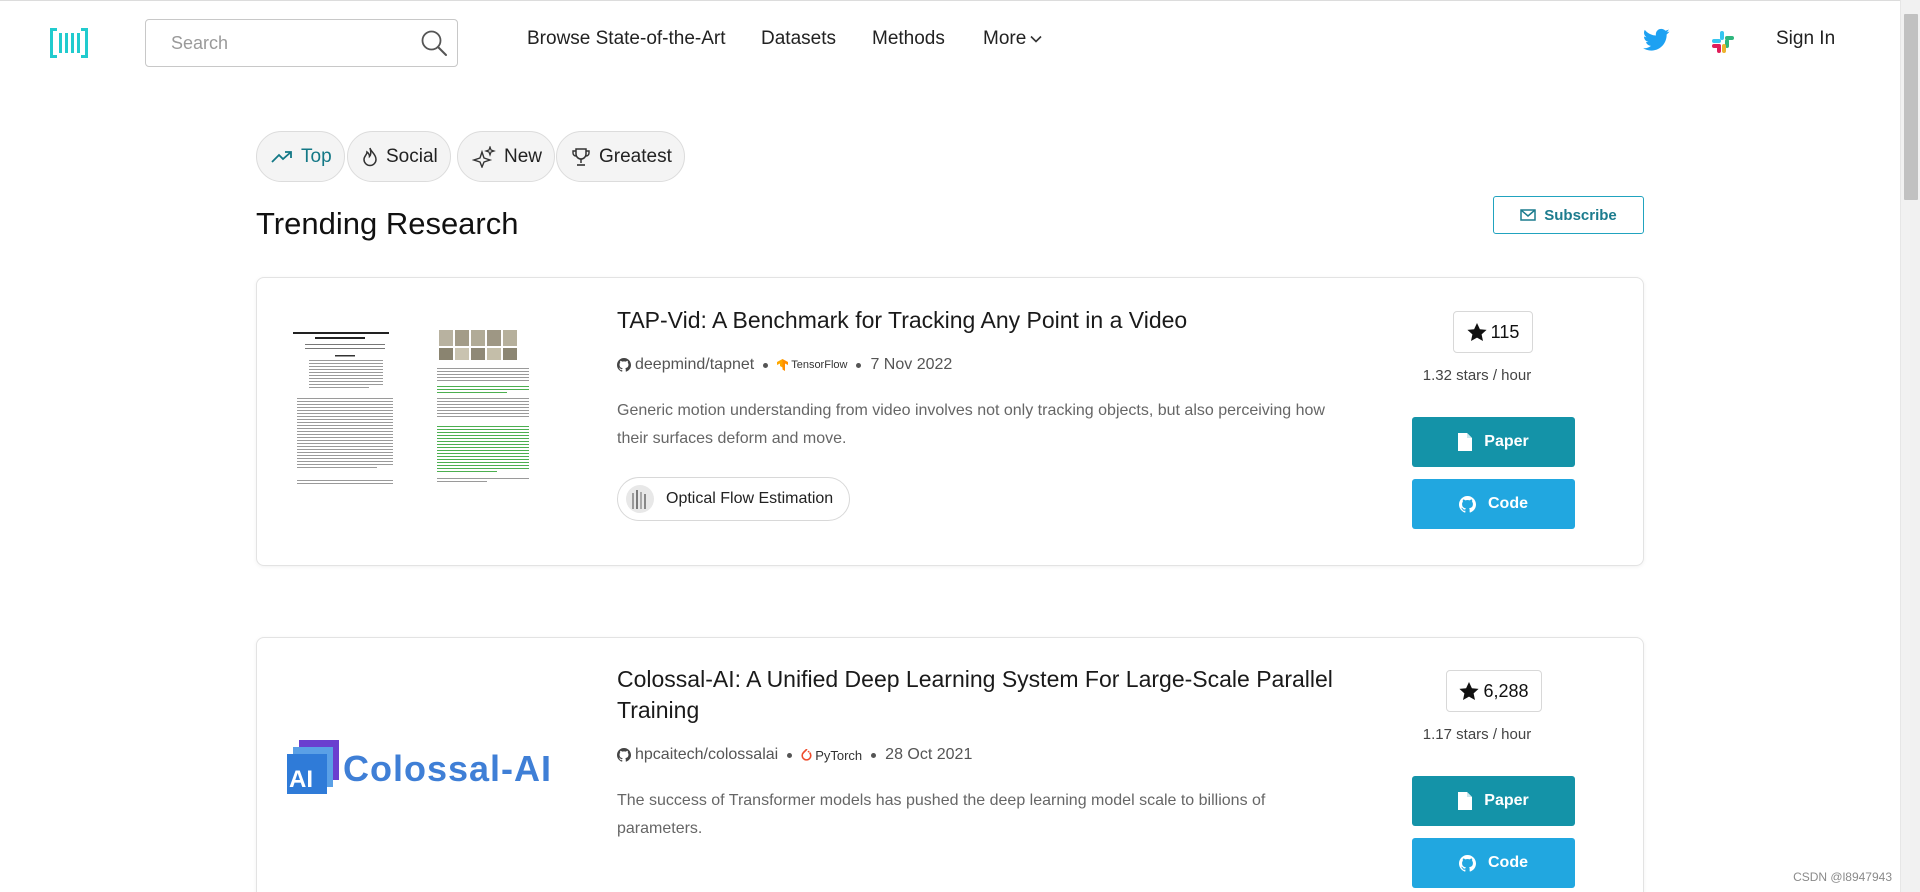  Describe the element at coordinates (640, 499) in the screenshot. I see `task-thumbnail-icon` at that location.